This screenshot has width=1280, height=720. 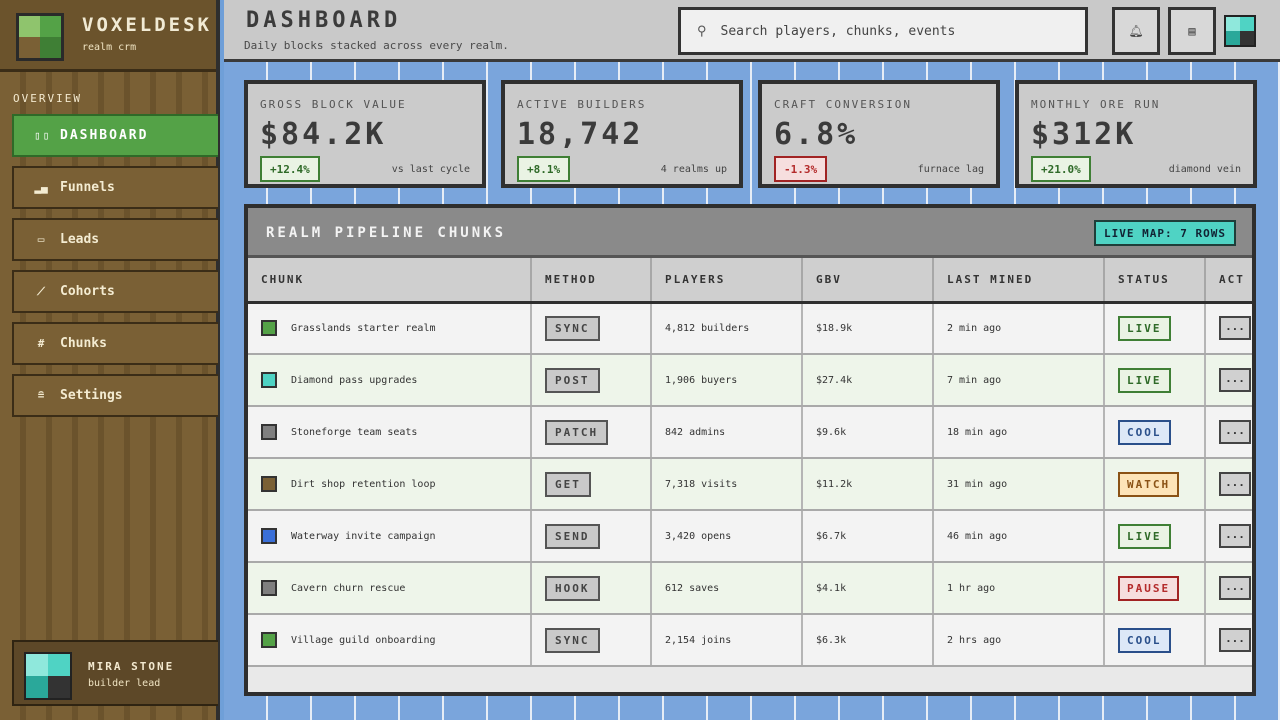 What do you see at coordinates (109, 47) in the screenshot?
I see `brand-sub: realm crm` at bounding box center [109, 47].